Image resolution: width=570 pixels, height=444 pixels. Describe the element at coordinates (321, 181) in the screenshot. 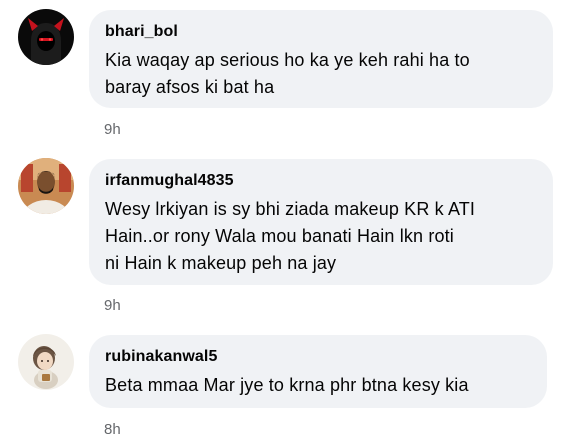

I see `comment-author: irfanmughal4835` at that location.